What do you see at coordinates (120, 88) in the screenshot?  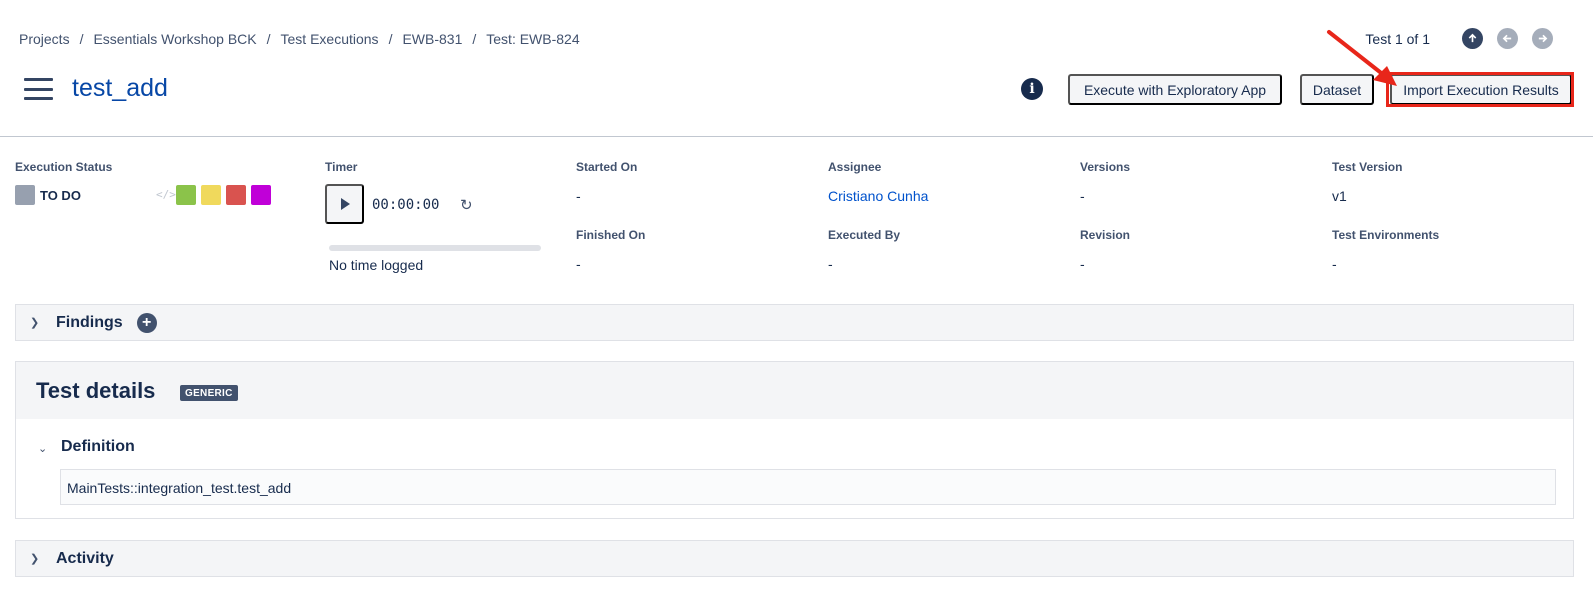 I see `page-title: test_add` at bounding box center [120, 88].